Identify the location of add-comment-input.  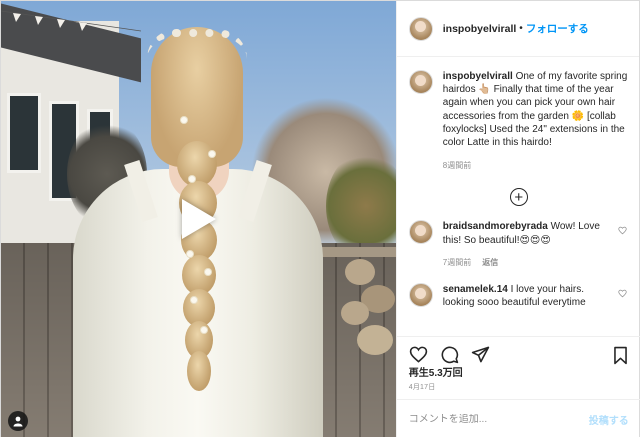
(498, 419).